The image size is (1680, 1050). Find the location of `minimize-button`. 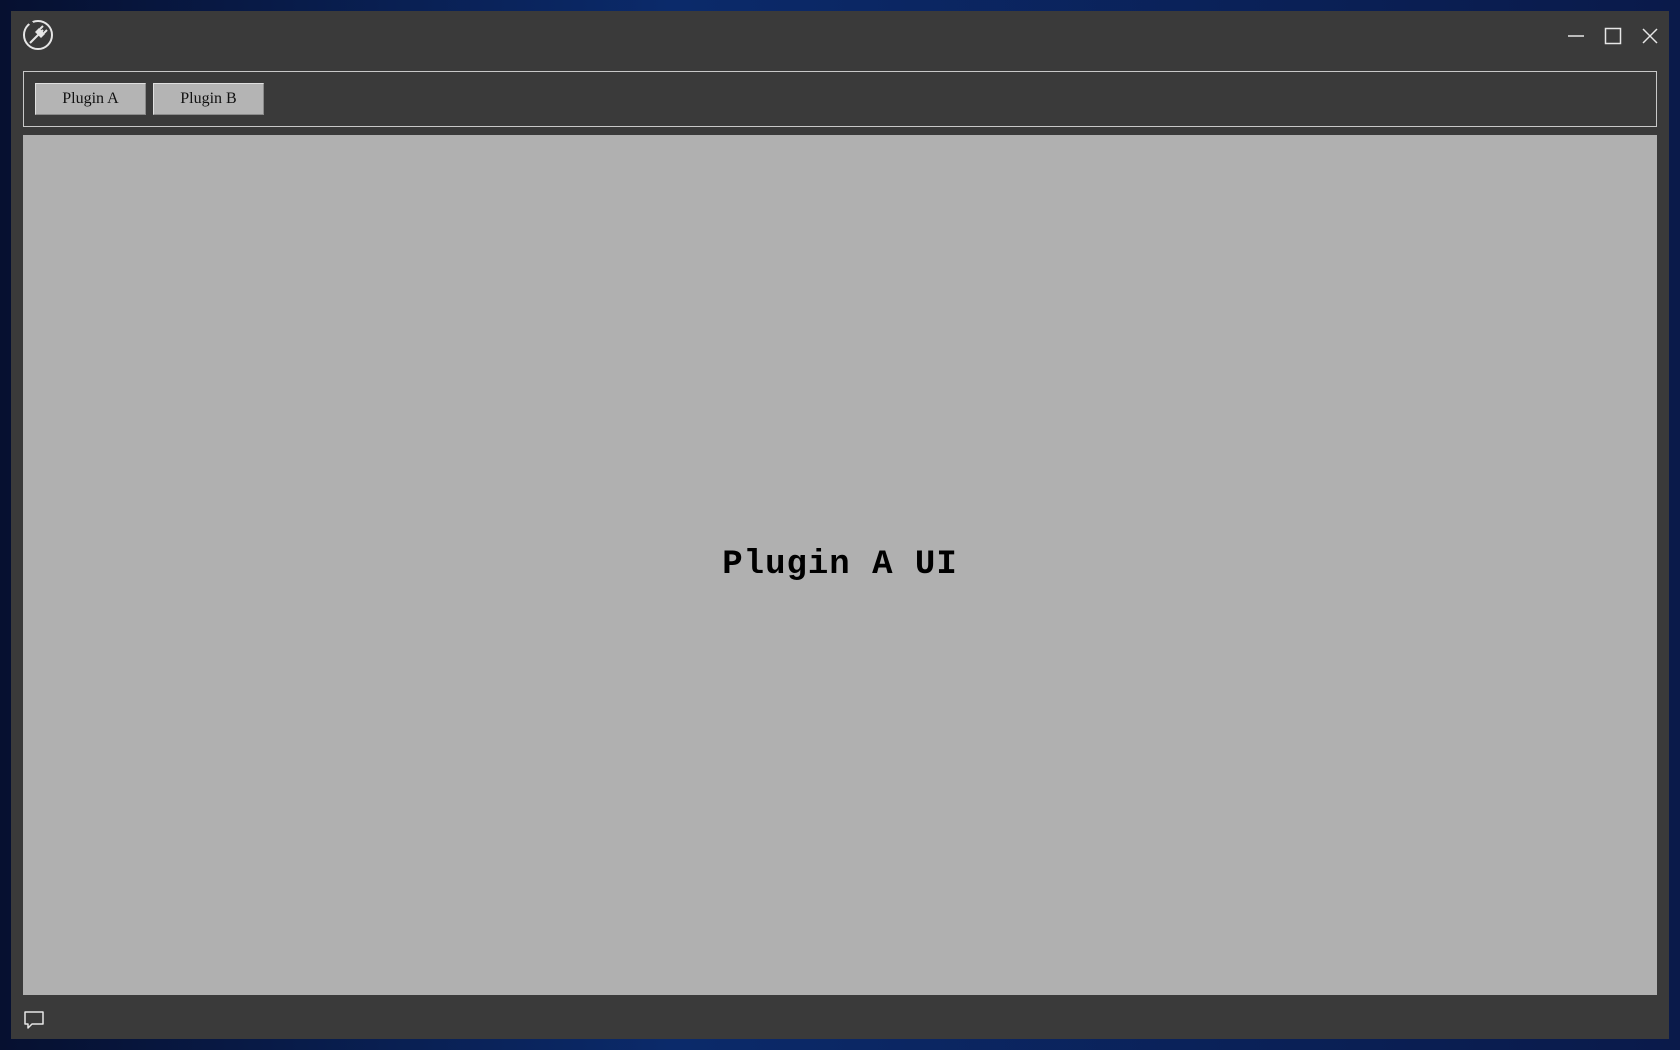

minimize-button is located at coordinates (1576, 36).